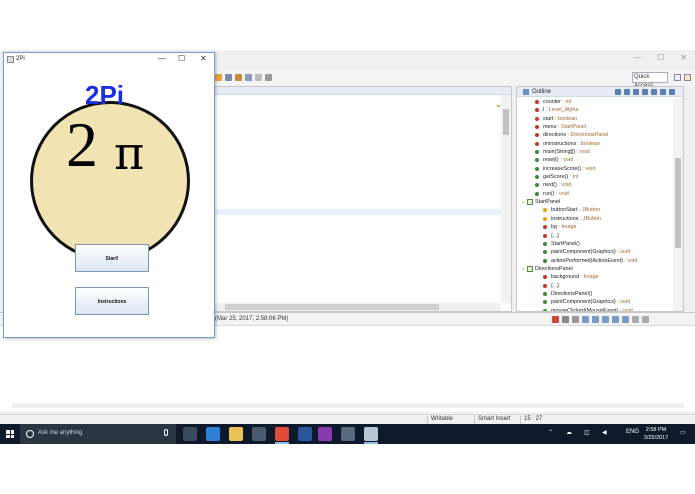 The height and width of the screenshot is (494, 695). I want to click on eclipse-maximize-icon: ☐, so click(660, 57).